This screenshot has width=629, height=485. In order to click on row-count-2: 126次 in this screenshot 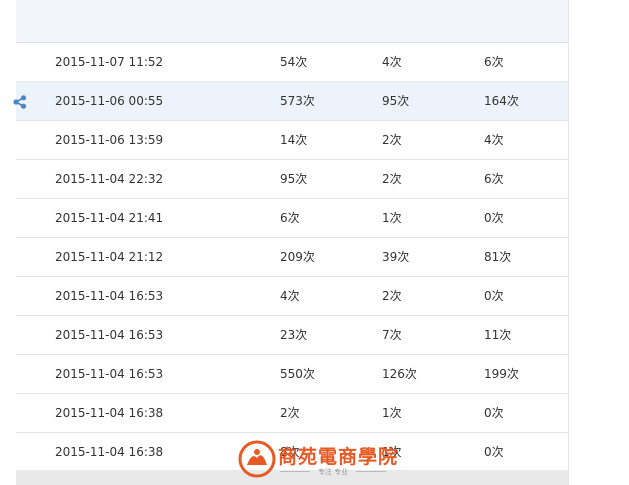, I will do `click(399, 374)`.